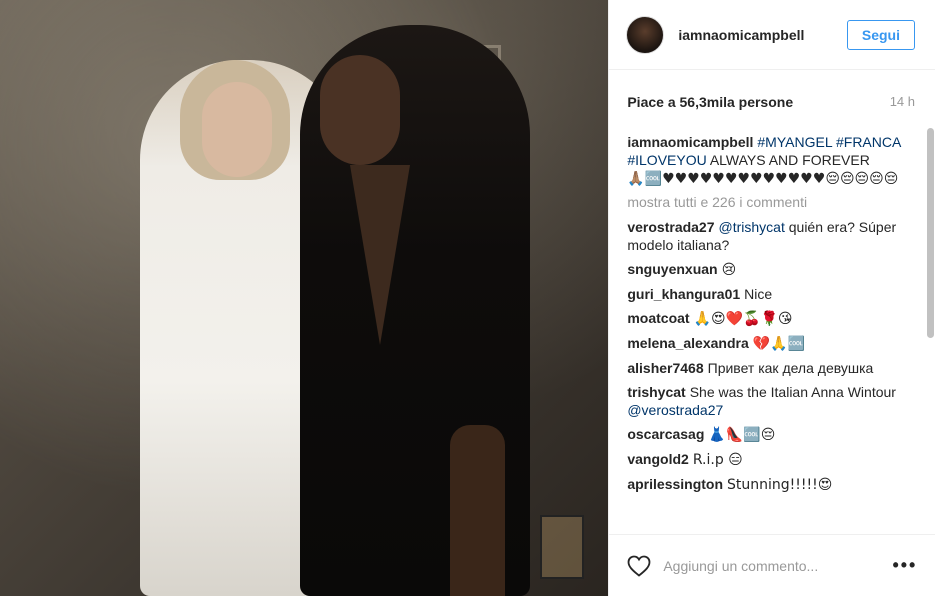 This screenshot has width=935, height=596. What do you see at coordinates (562, 547) in the screenshot?
I see `photo-lantern` at bounding box center [562, 547].